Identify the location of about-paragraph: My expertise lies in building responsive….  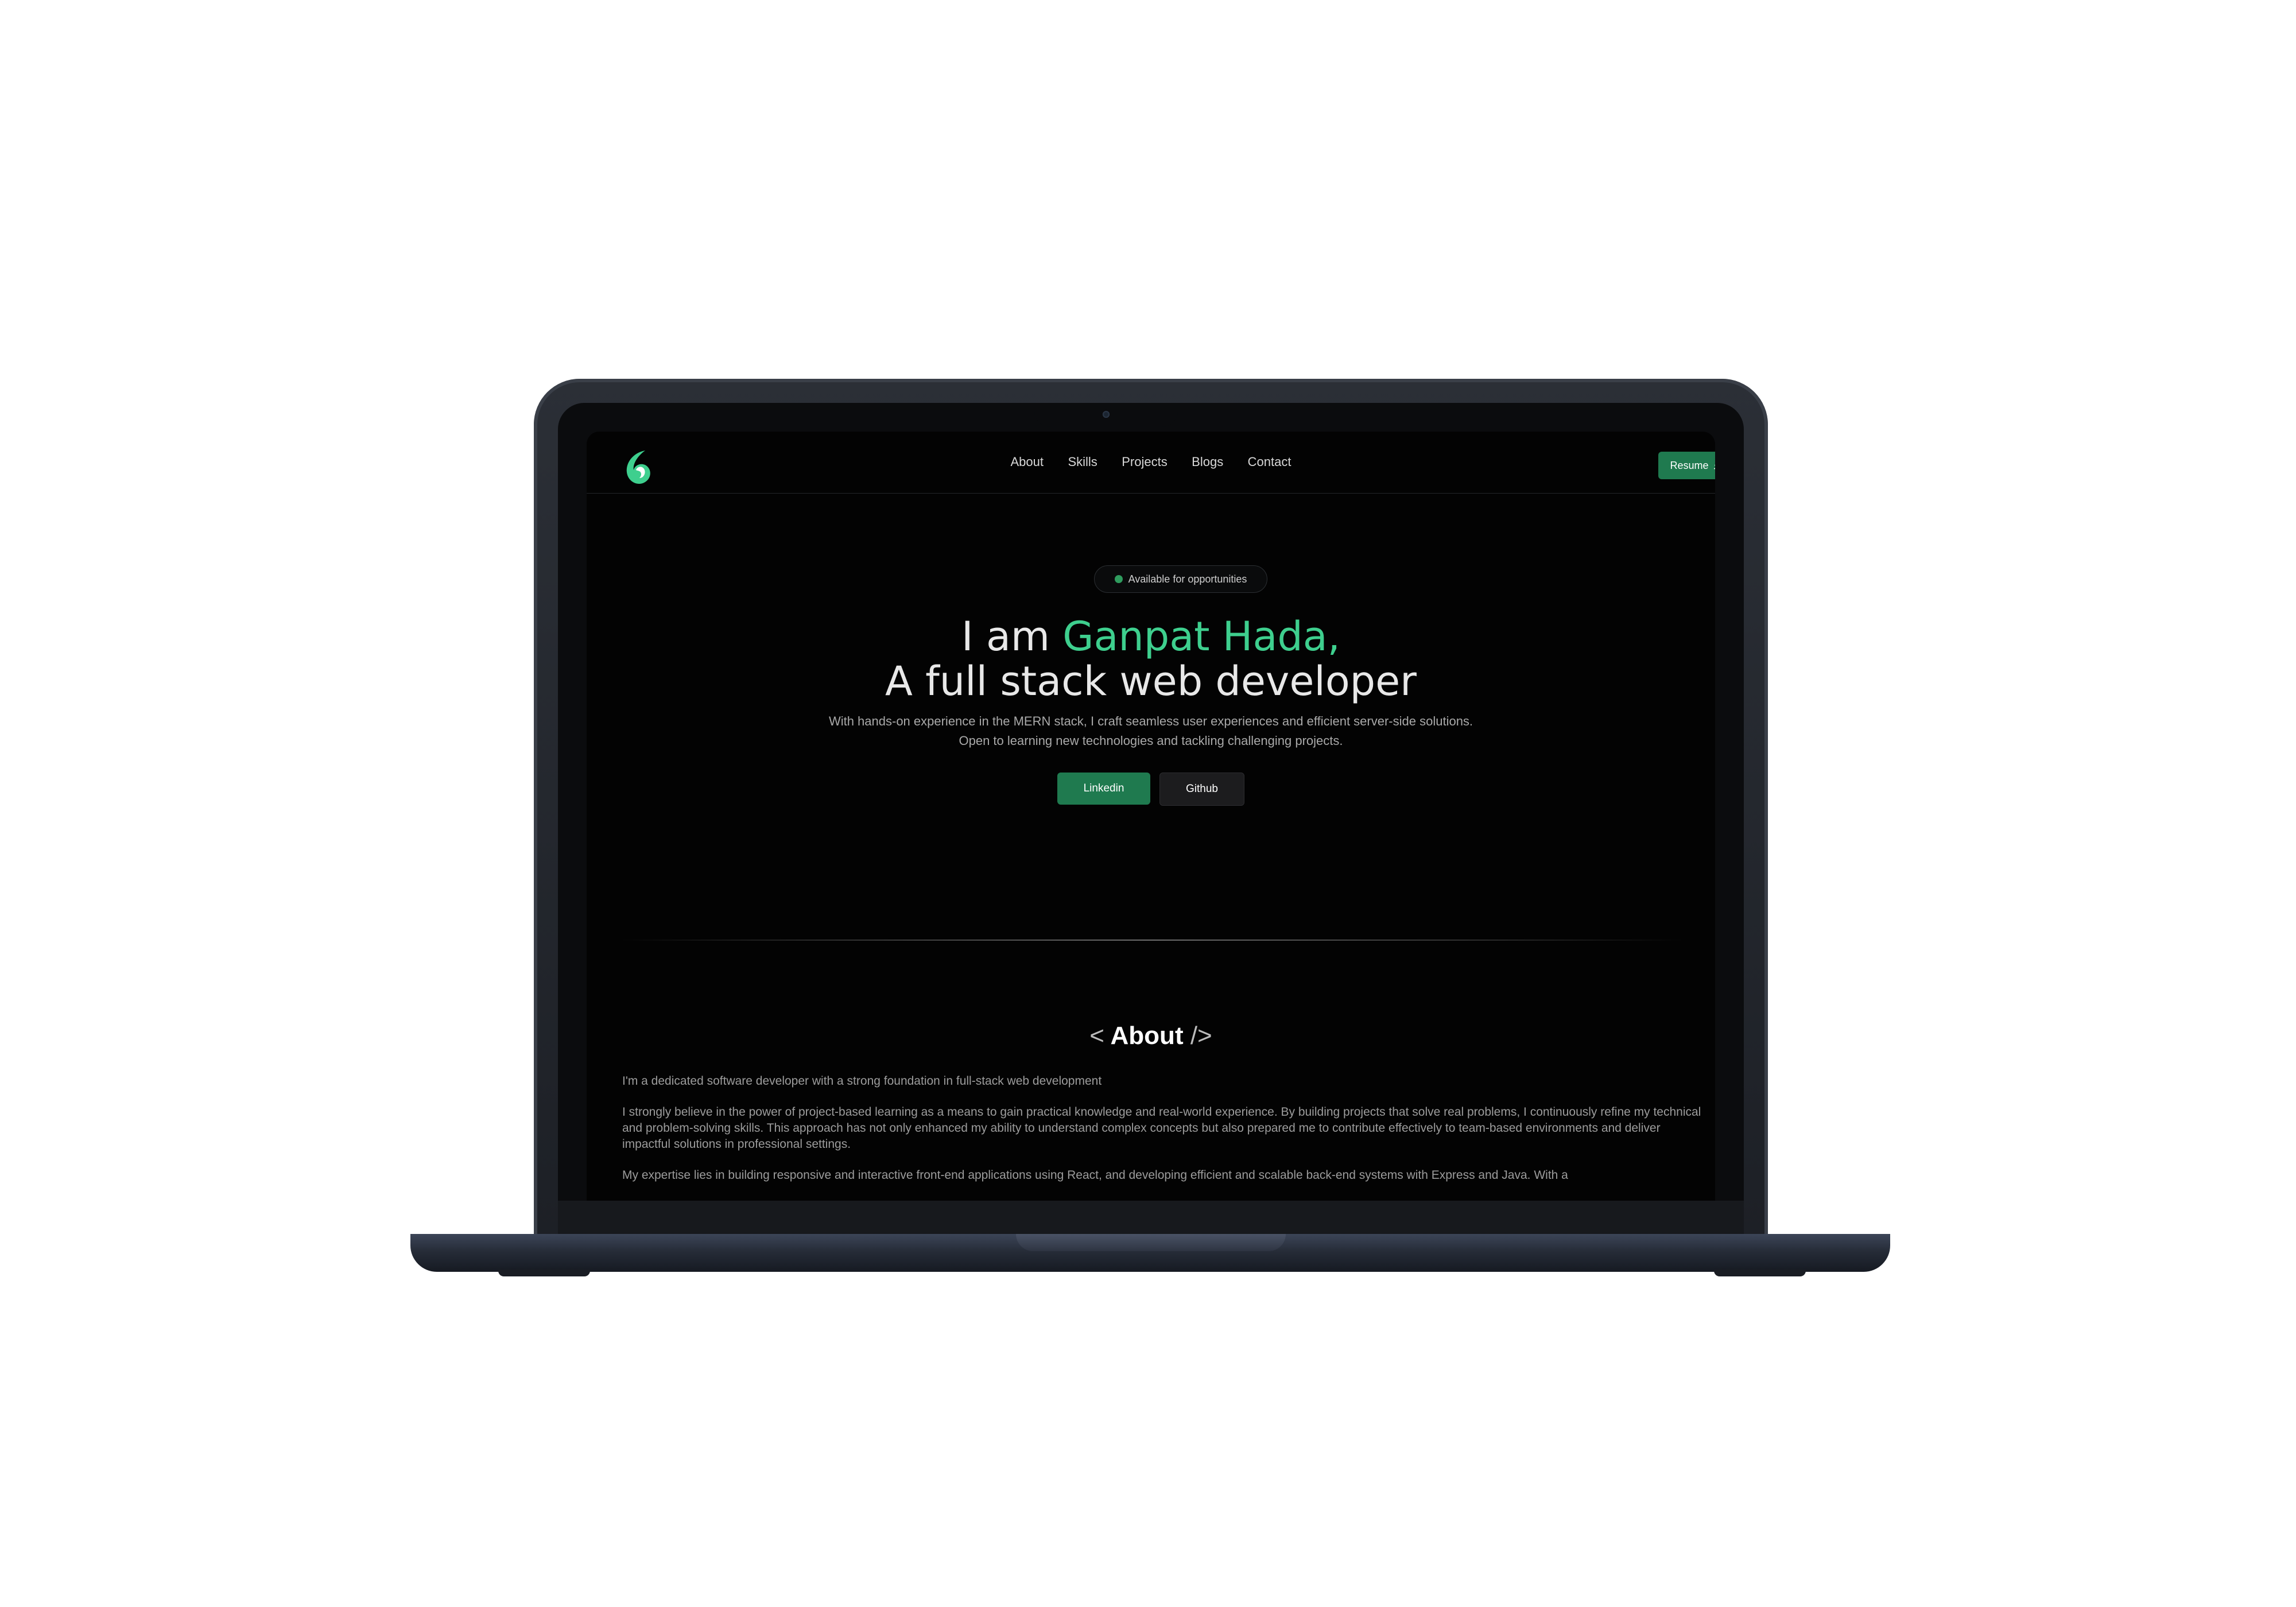
(1095, 1176).